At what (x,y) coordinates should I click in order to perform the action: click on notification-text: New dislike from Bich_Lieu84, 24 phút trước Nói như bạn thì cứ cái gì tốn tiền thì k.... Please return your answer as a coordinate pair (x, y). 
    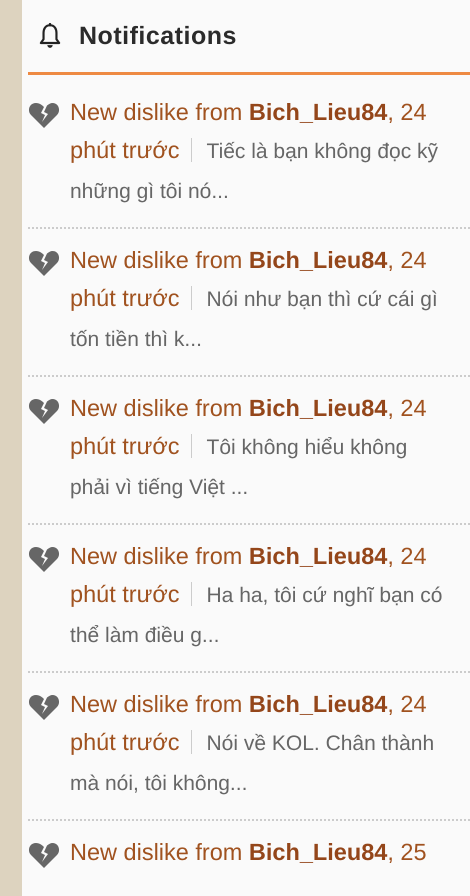
    Looking at the image, I should click on (260, 300).